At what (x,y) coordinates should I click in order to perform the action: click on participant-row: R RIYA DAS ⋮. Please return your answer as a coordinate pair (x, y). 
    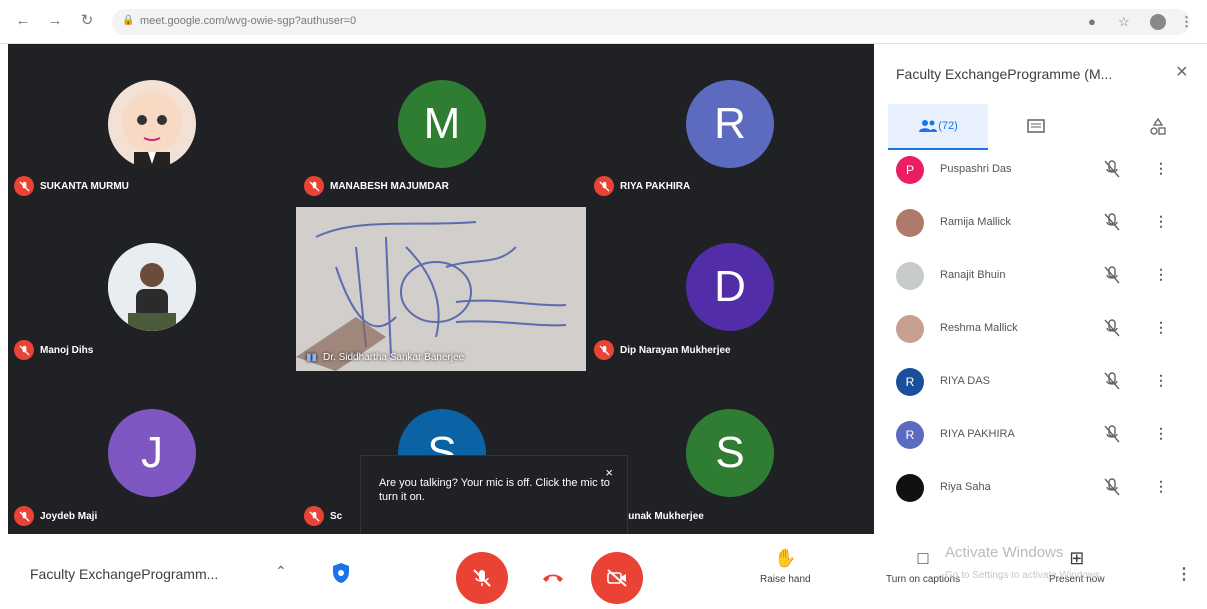
    Looking at the image, I should click on (1040, 384).